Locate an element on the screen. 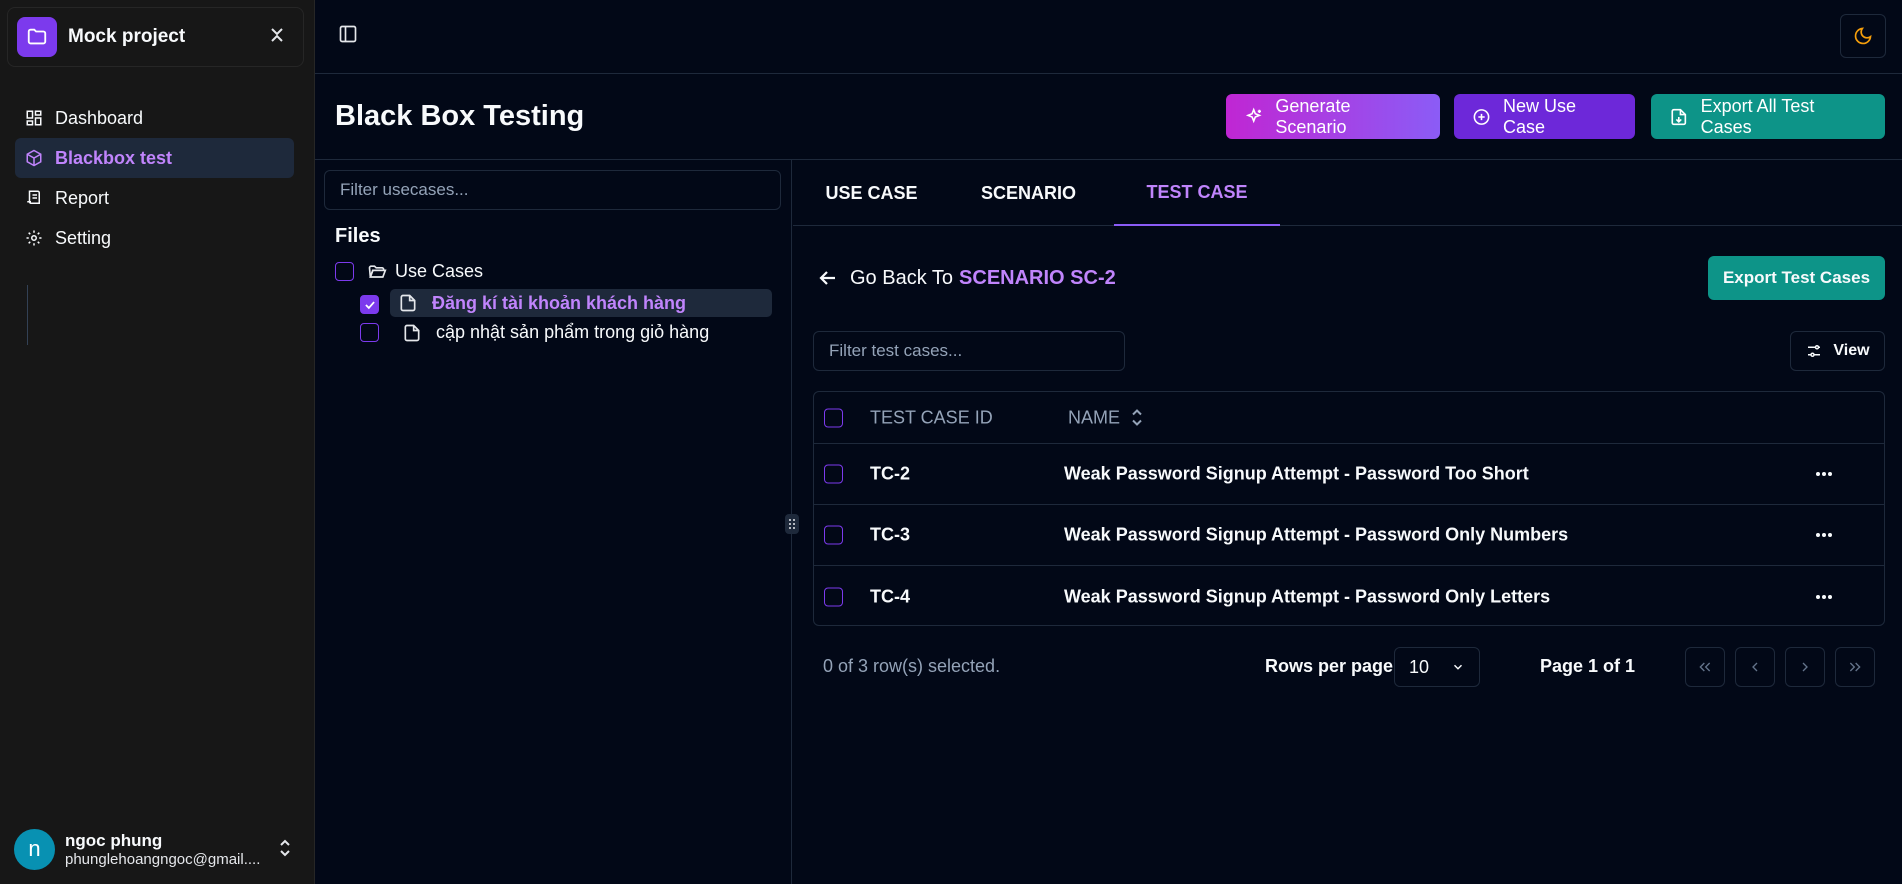 This screenshot has height=884, width=1902. selection-count: 0 of 3 row(s) selected. is located at coordinates (912, 666).